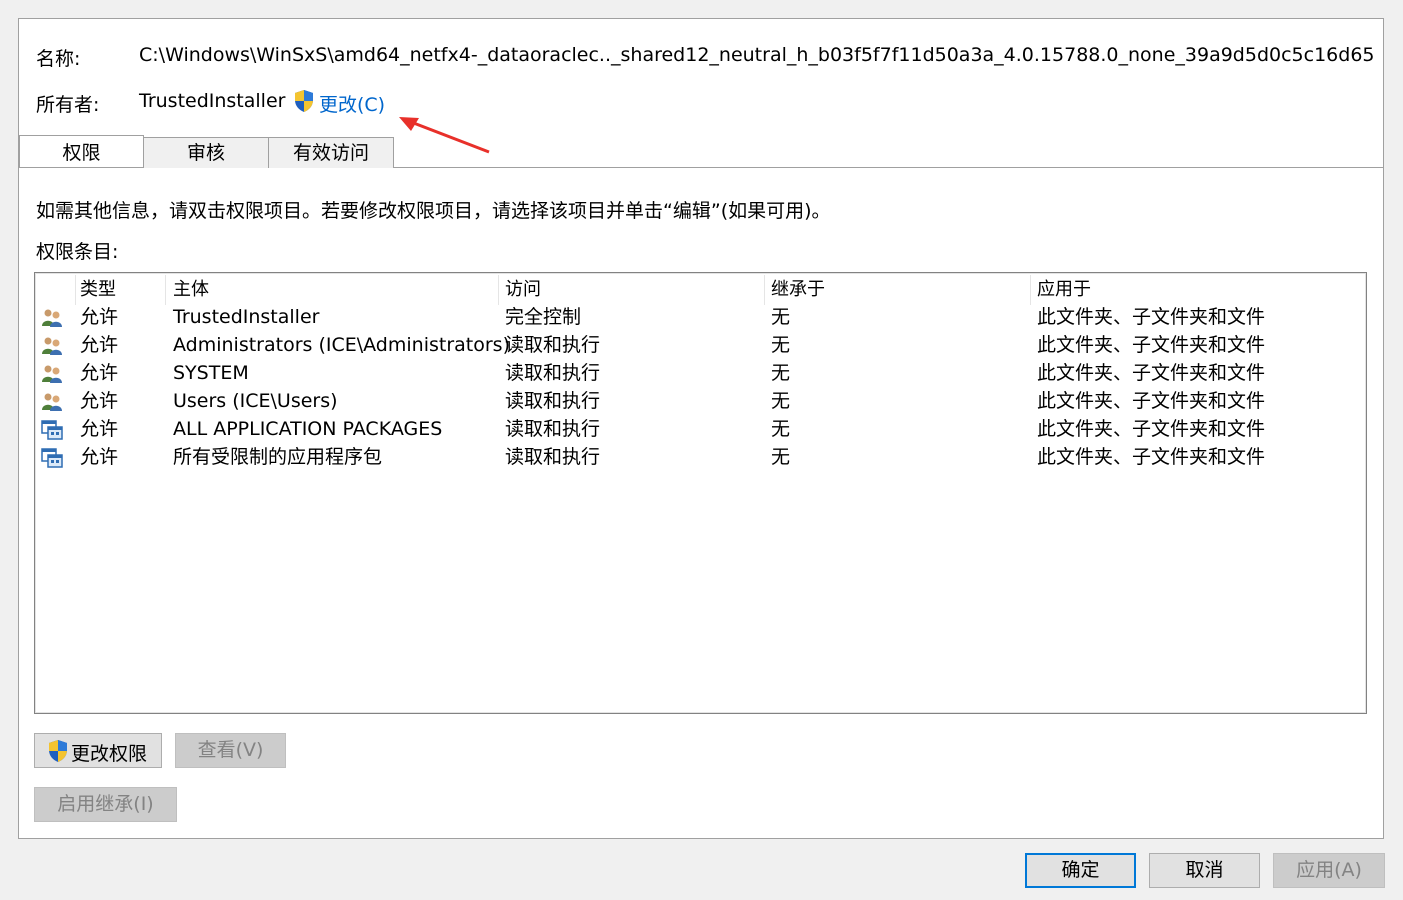 The width and height of the screenshot is (1403, 900). I want to click on apply-button: 应用(A), so click(1329, 870).